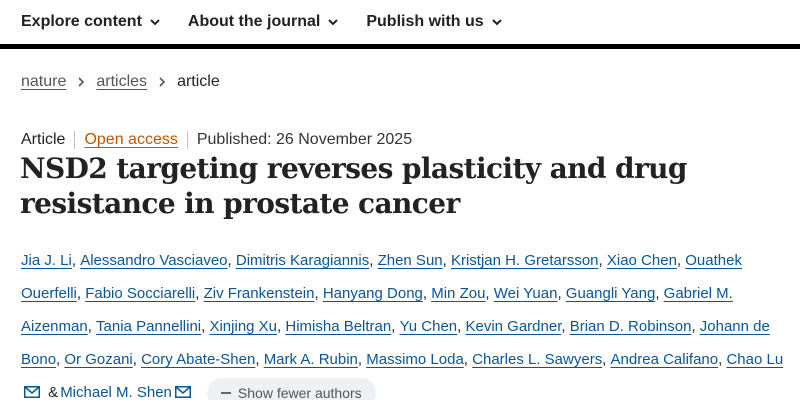  Describe the element at coordinates (46, 260) in the screenshot. I see `author-link: Jia J. Li` at that location.